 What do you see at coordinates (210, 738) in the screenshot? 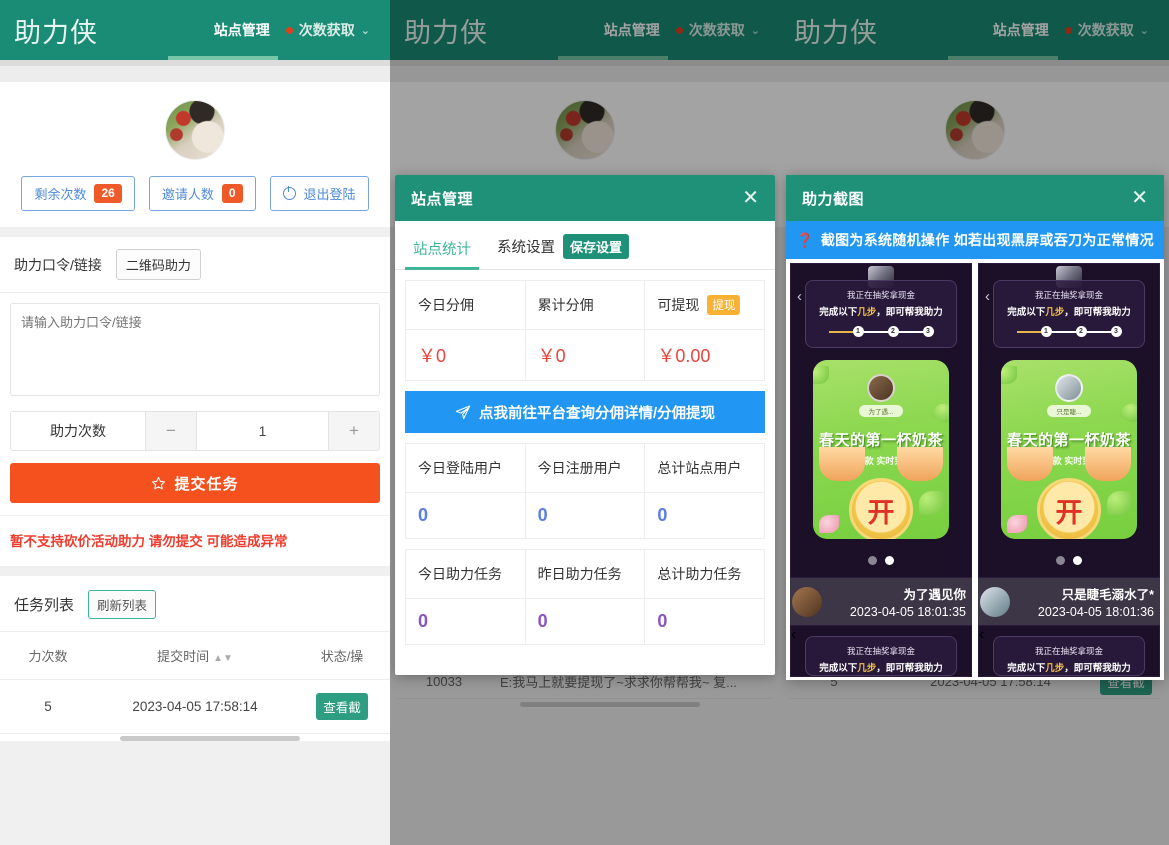
I see `table-horizontal-scrollbar` at bounding box center [210, 738].